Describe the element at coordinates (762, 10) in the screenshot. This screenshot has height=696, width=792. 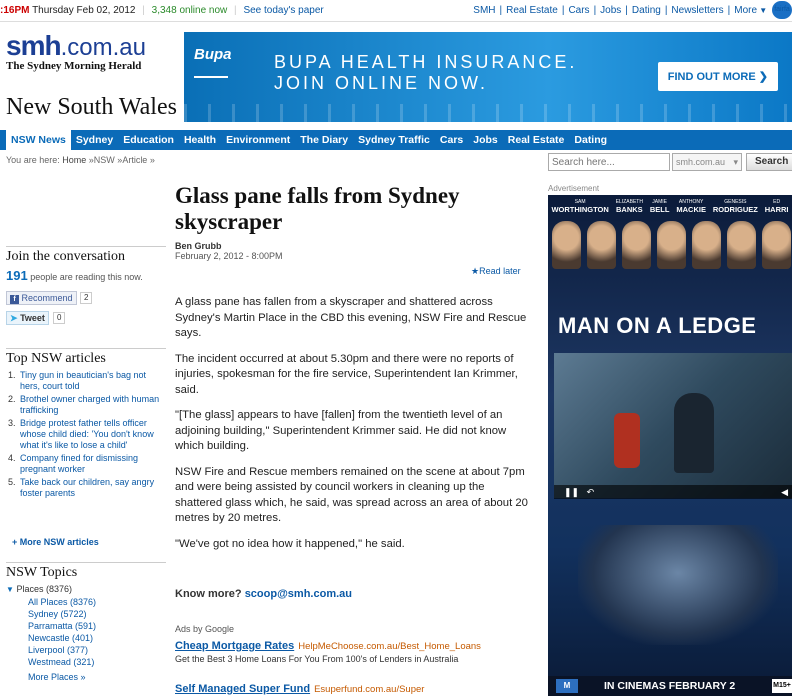
I see `chevron-down-icon: ▼` at that location.